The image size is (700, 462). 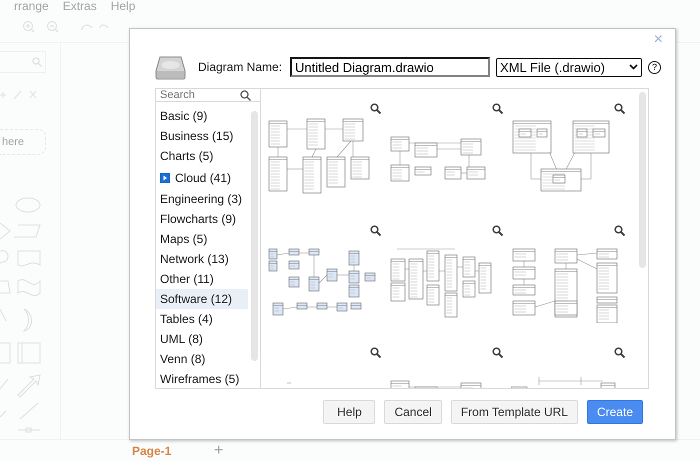 What do you see at coordinates (202, 239) in the screenshot?
I see `category-item: Maps (5)` at bounding box center [202, 239].